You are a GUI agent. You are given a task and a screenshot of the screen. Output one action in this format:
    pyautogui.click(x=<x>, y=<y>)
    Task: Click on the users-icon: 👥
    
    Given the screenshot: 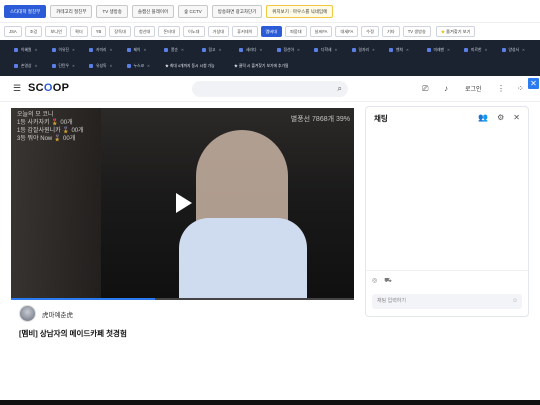 What is the action you would take?
    pyautogui.click(x=483, y=117)
    